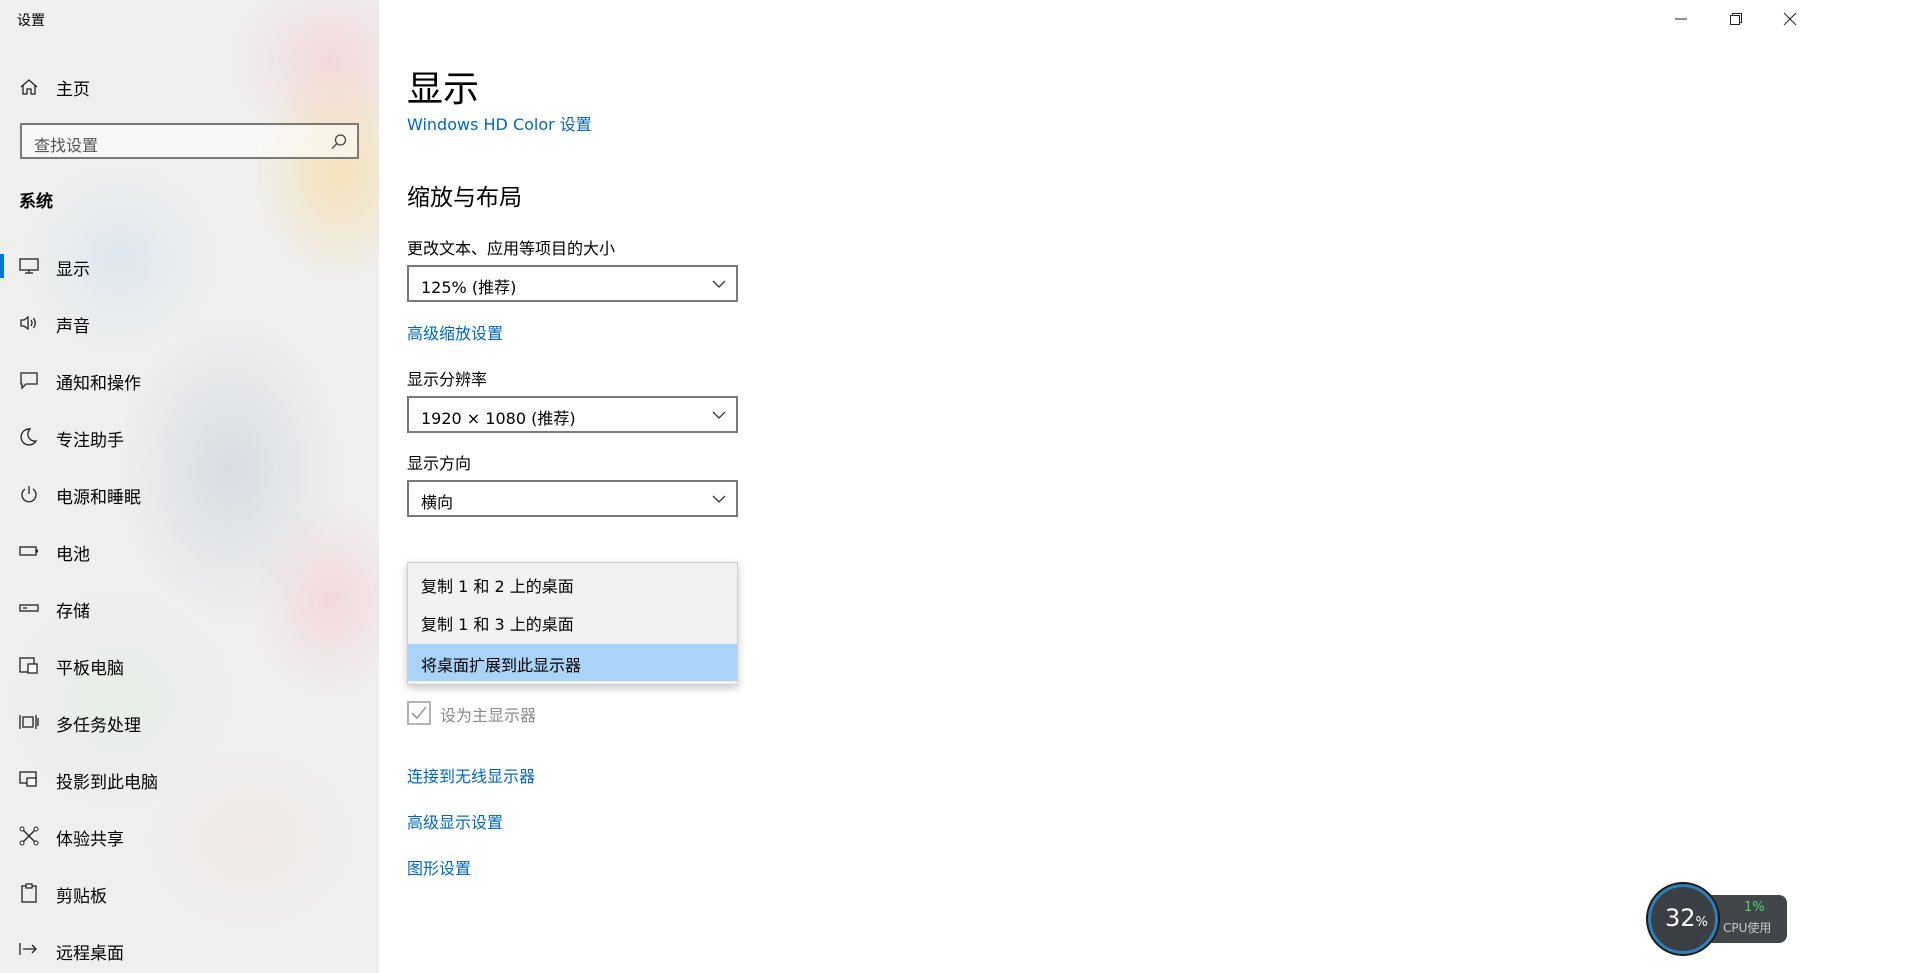 This screenshot has height=973, width=1920. I want to click on main-display-checkbox-label: 设为主显示器, so click(488, 715).